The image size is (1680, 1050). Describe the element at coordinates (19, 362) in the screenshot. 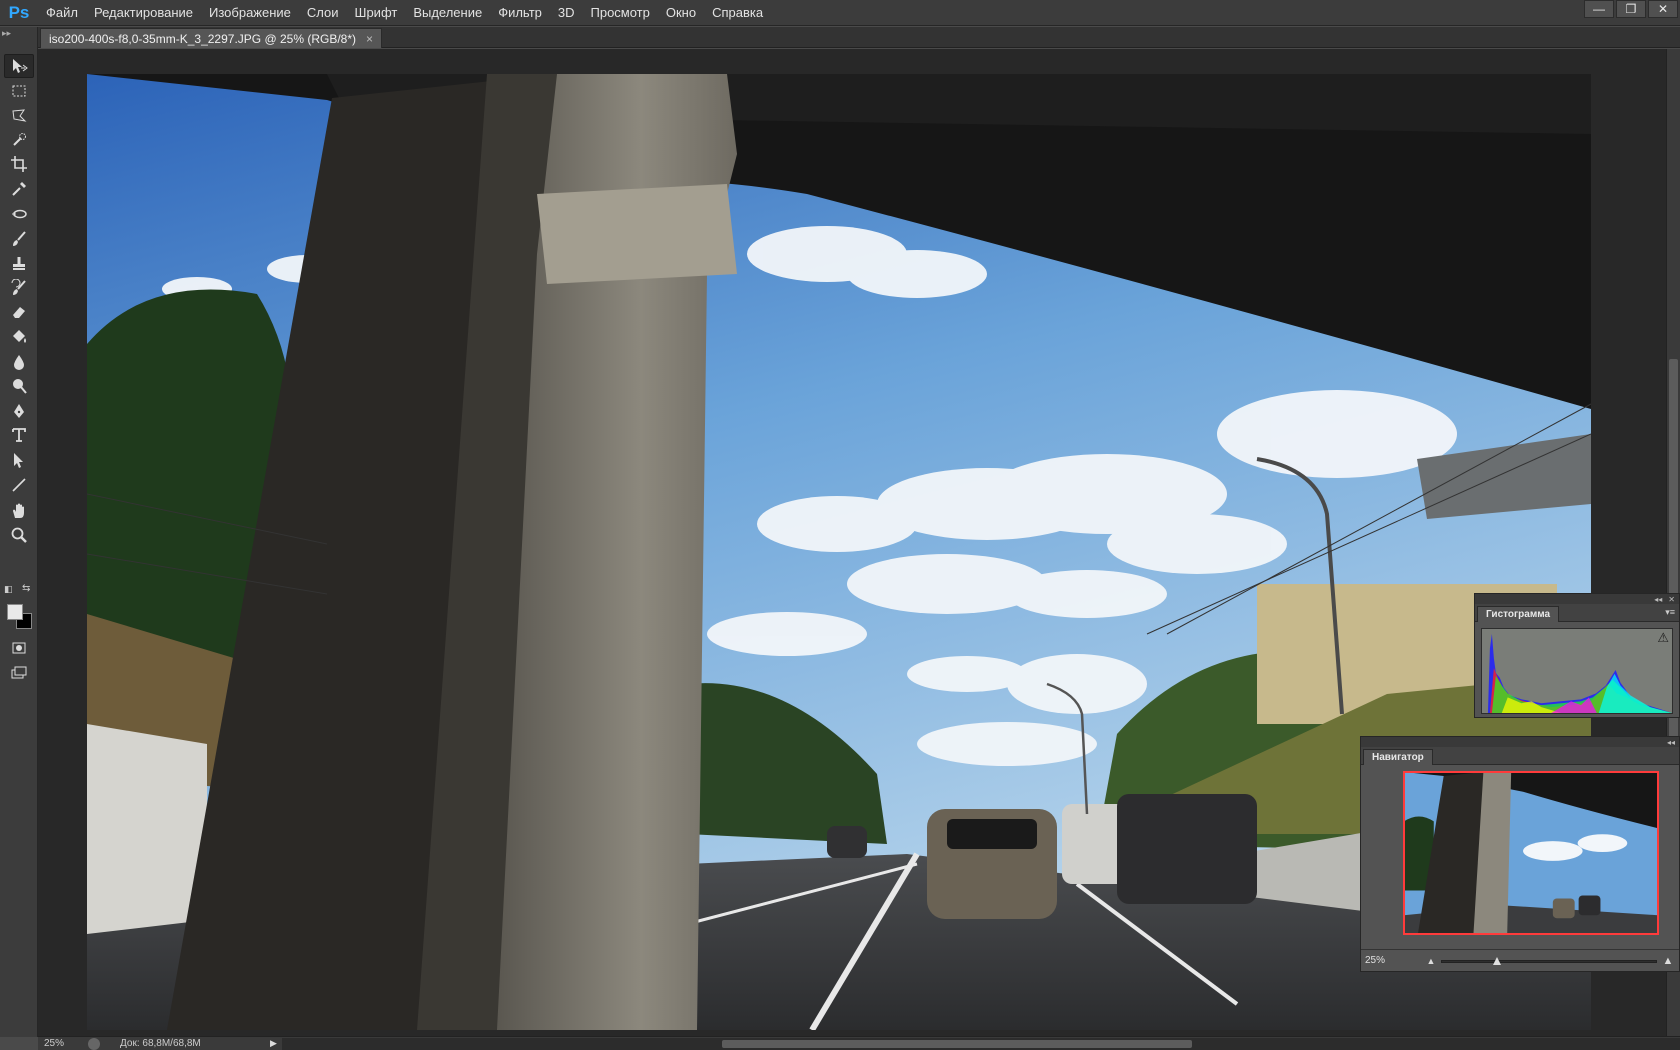

I see `blur-tool-icon` at that location.